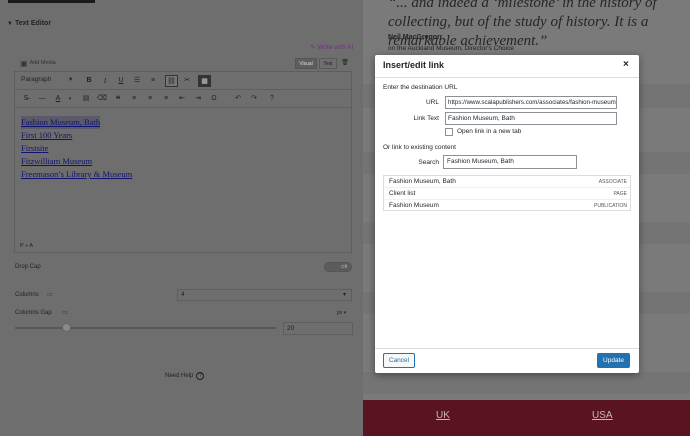 This screenshot has height=436, width=690. What do you see at coordinates (118, 99) in the screenshot?
I see `blockquote-icon: ❝` at bounding box center [118, 99].